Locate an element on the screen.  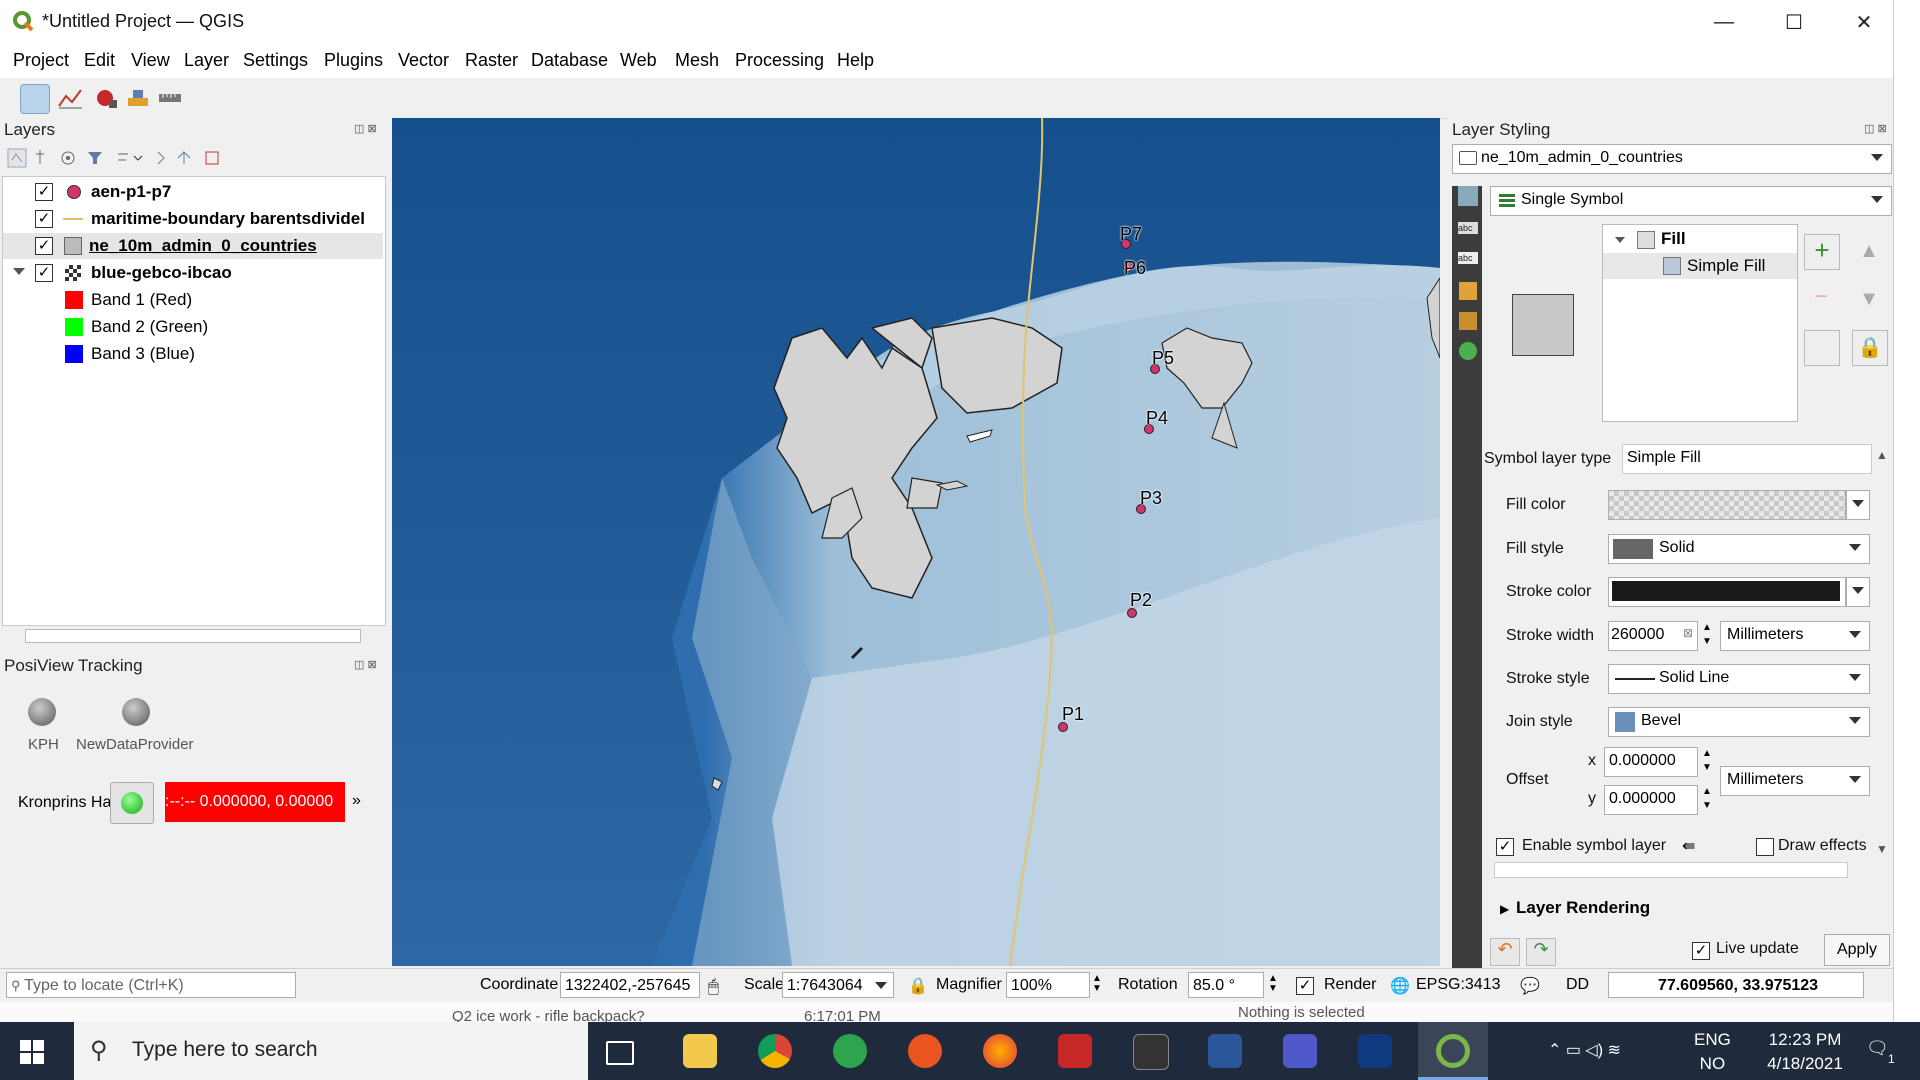
clear-icon: ⊠ is located at coordinates (1688, 633).